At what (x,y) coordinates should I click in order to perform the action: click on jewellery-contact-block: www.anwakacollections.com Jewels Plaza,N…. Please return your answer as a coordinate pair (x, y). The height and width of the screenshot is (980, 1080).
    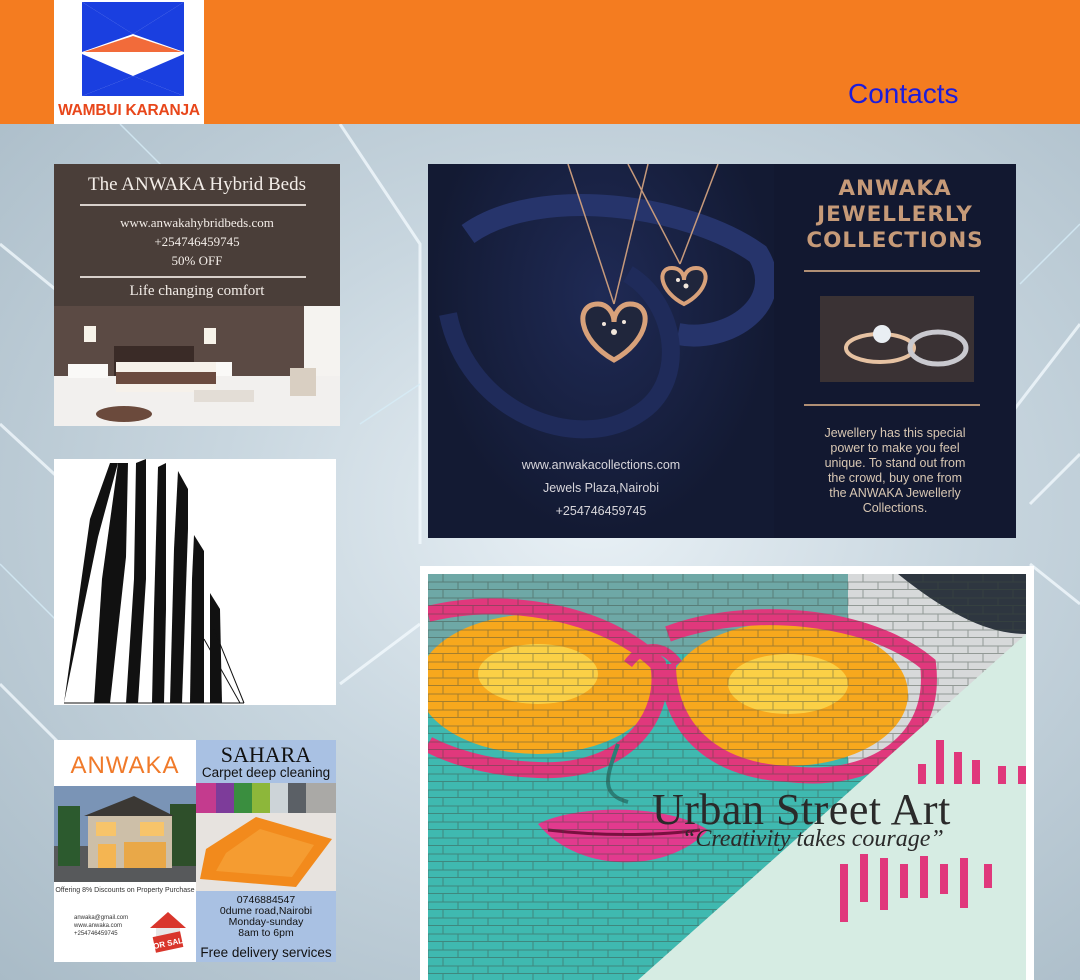
    Looking at the image, I should click on (601, 488).